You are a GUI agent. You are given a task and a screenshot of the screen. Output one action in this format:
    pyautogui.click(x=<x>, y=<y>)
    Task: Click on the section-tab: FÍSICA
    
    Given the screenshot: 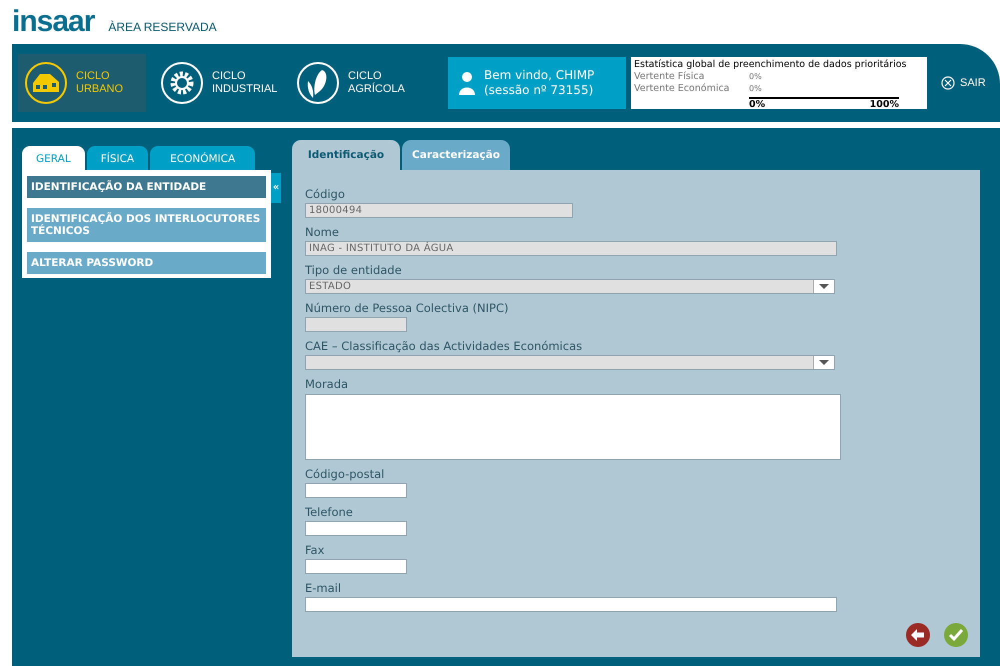 What is the action you would take?
    pyautogui.click(x=117, y=158)
    